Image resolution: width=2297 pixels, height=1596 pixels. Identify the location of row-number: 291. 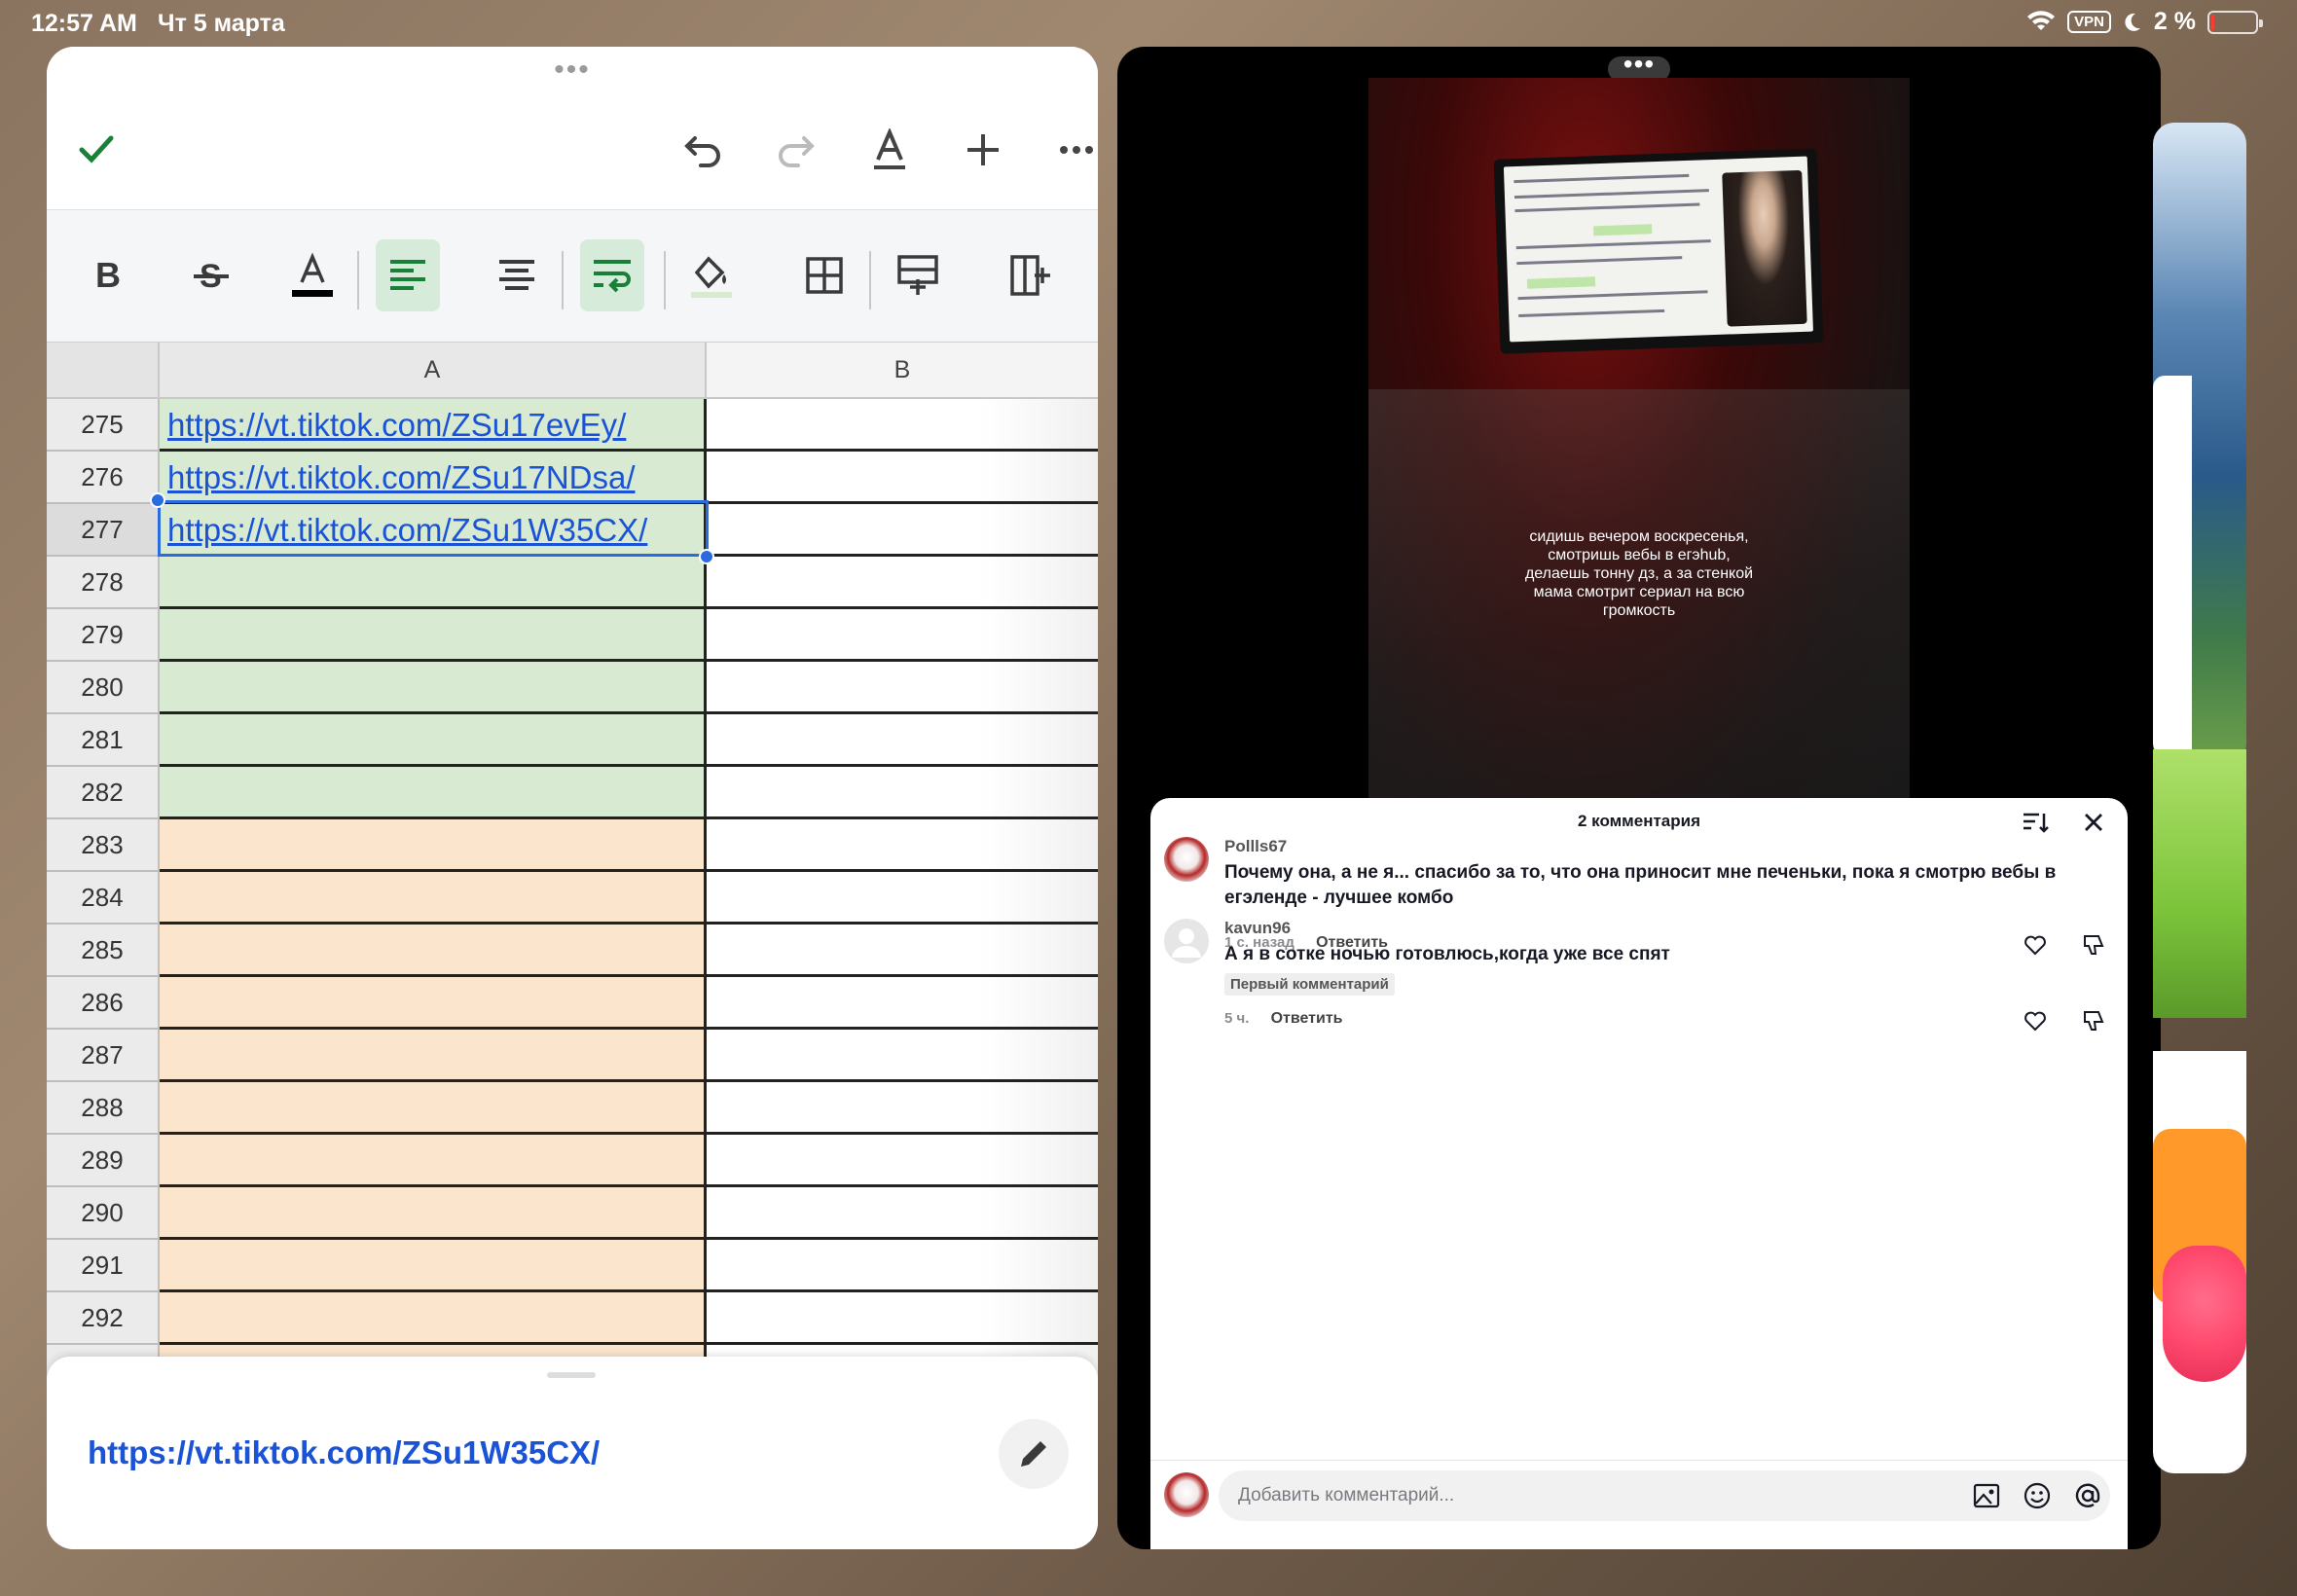
(103, 1266).